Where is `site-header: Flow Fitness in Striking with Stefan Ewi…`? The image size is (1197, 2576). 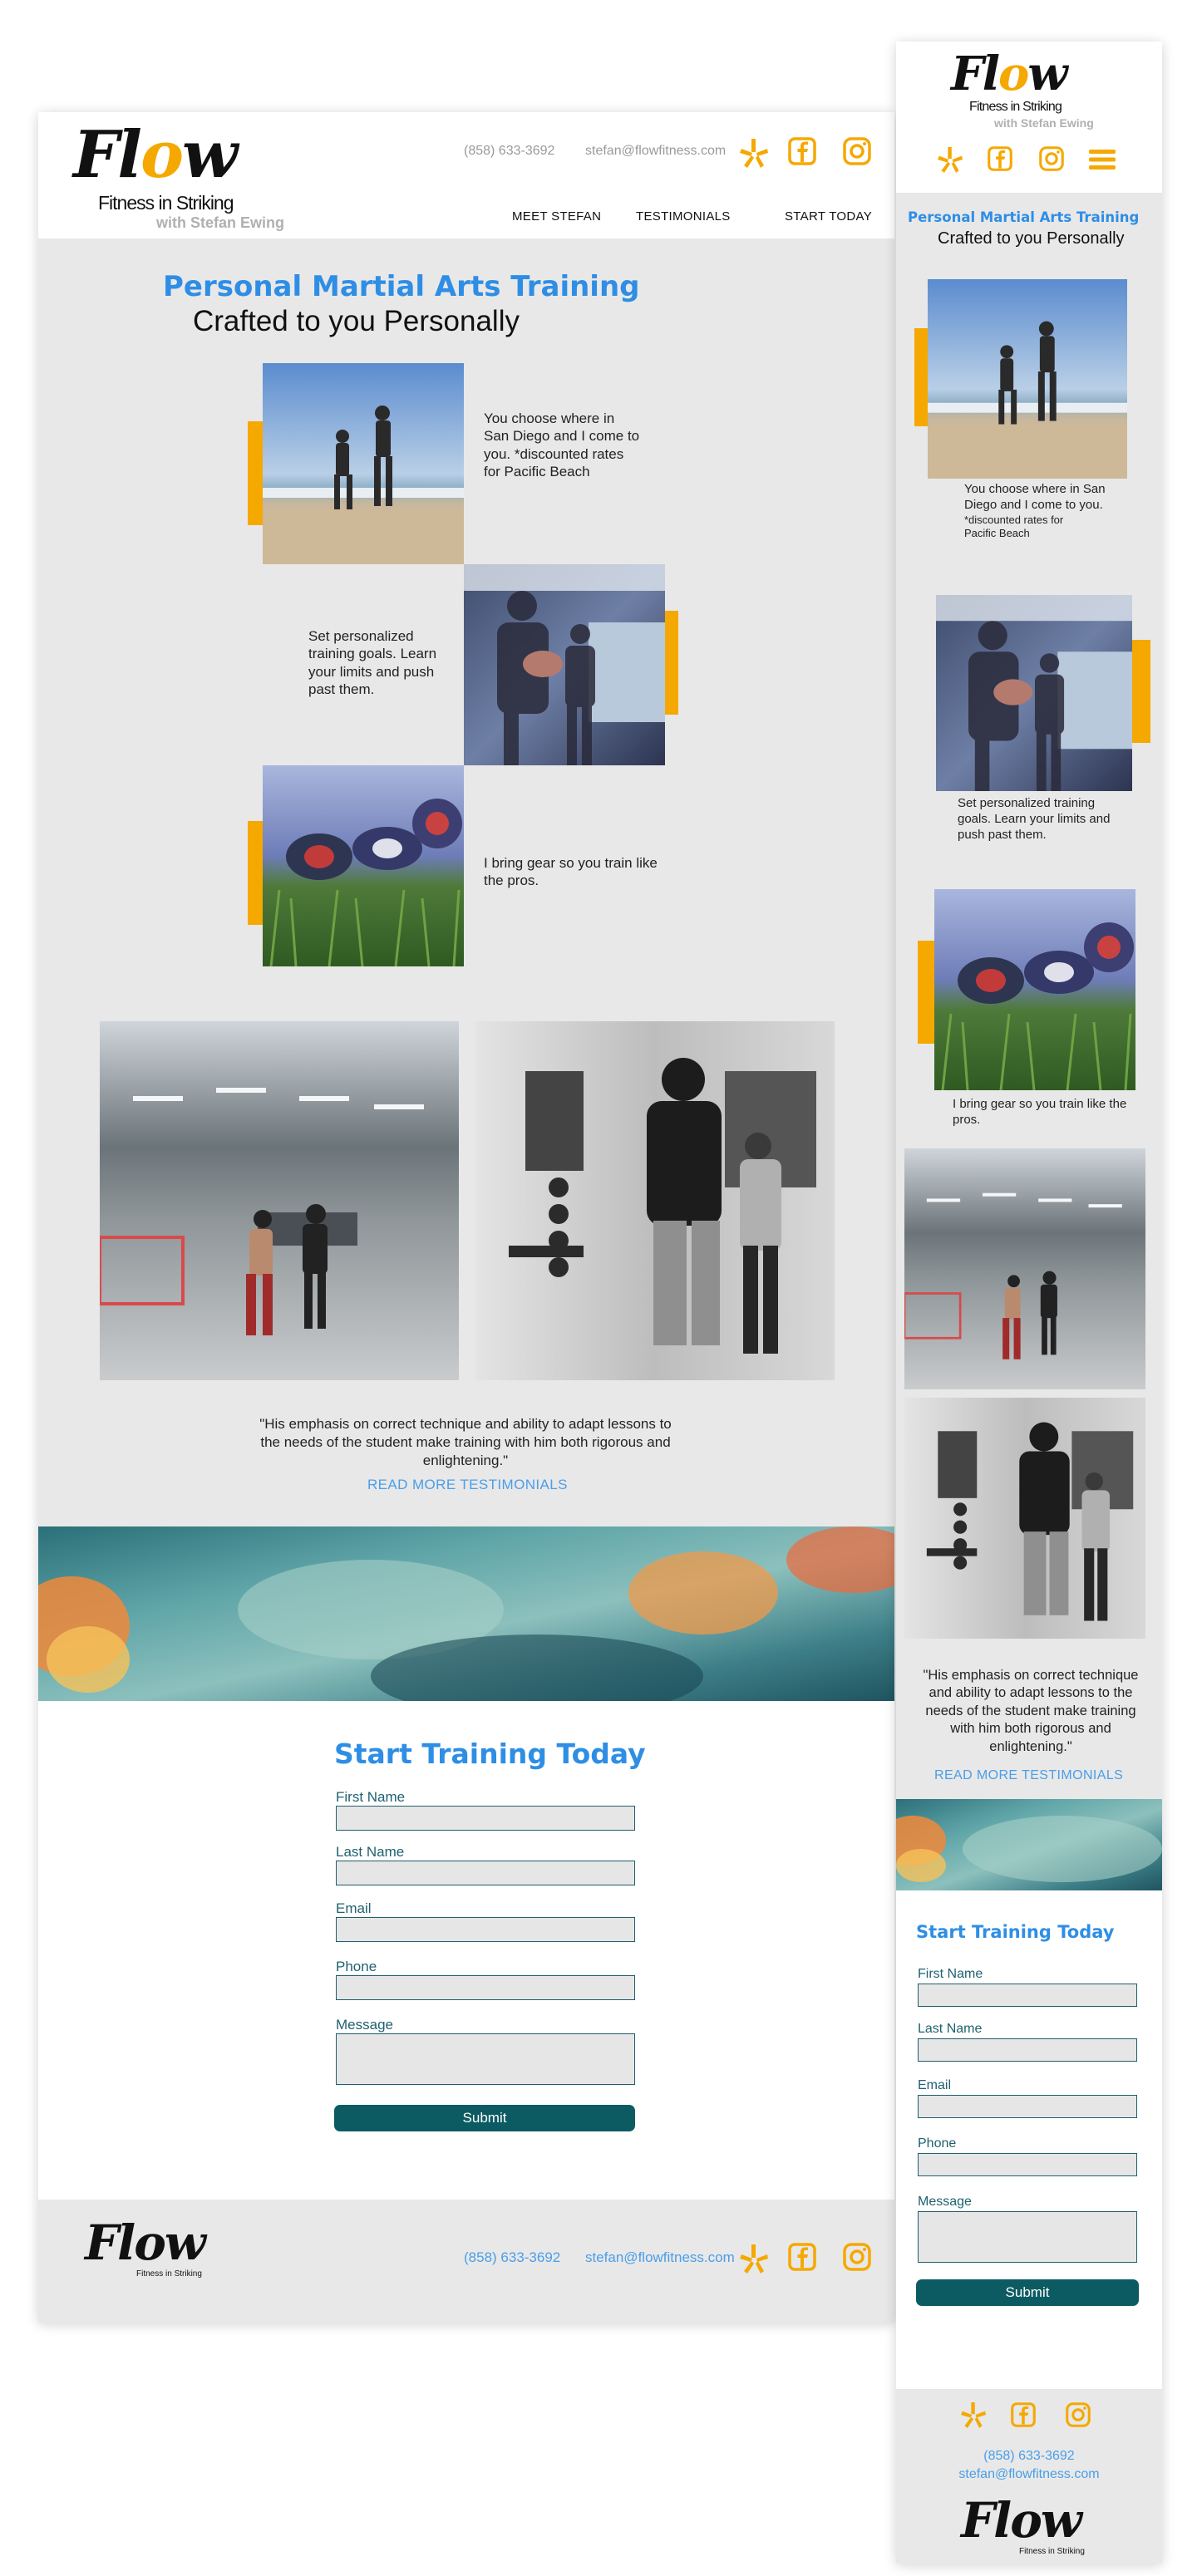 site-header: Flow Fitness in Striking with Stefan Ewi… is located at coordinates (466, 175).